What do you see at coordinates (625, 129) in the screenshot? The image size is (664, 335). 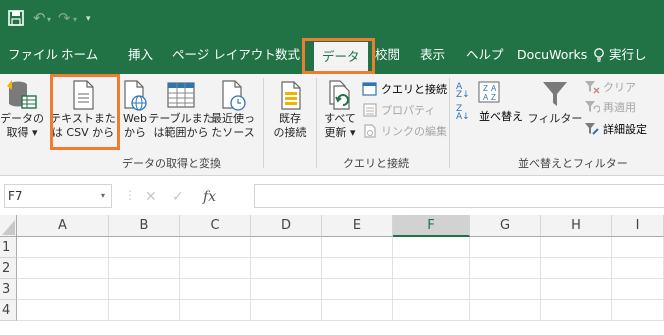 I see `advanced-filter-label: 詳細設定` at bounding box center [625, 129].